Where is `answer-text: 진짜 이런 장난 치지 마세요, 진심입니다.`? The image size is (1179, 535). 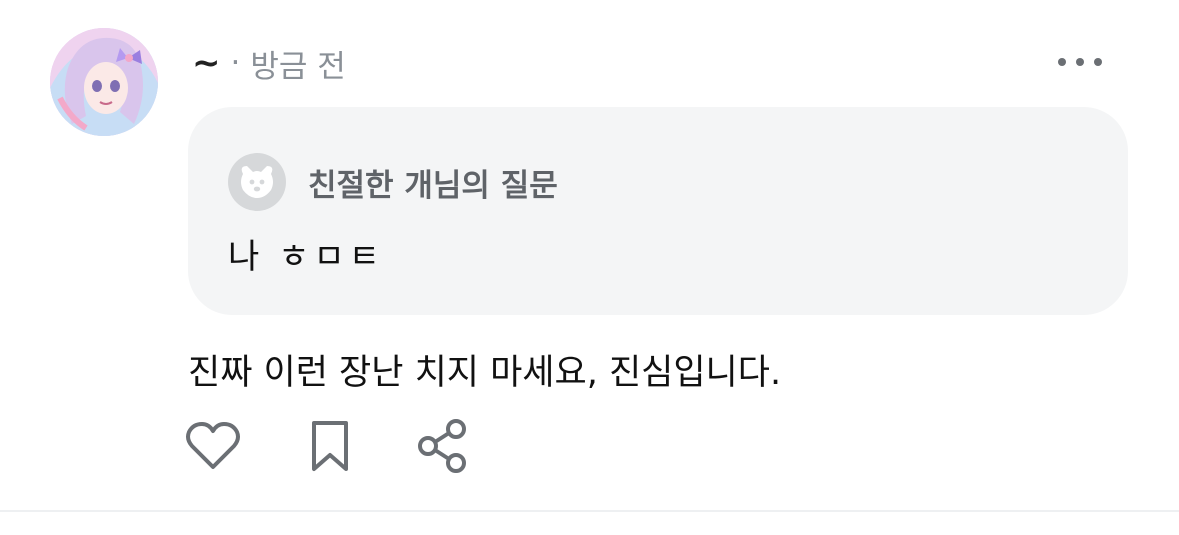
answer-text: 진짜 이런 장난 치지 마세요, 진심입니다. is located at coordinates (485, 373).